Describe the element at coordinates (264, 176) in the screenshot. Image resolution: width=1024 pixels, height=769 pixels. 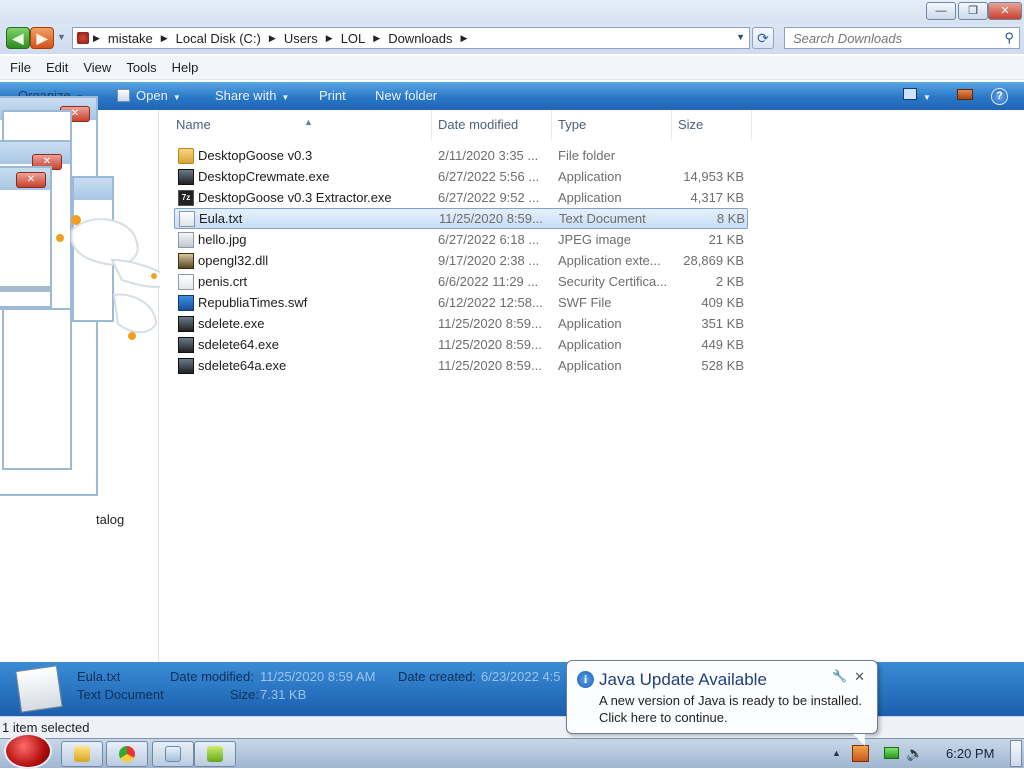
I see `file-name: DesktopCrewmate.exe` at that location.